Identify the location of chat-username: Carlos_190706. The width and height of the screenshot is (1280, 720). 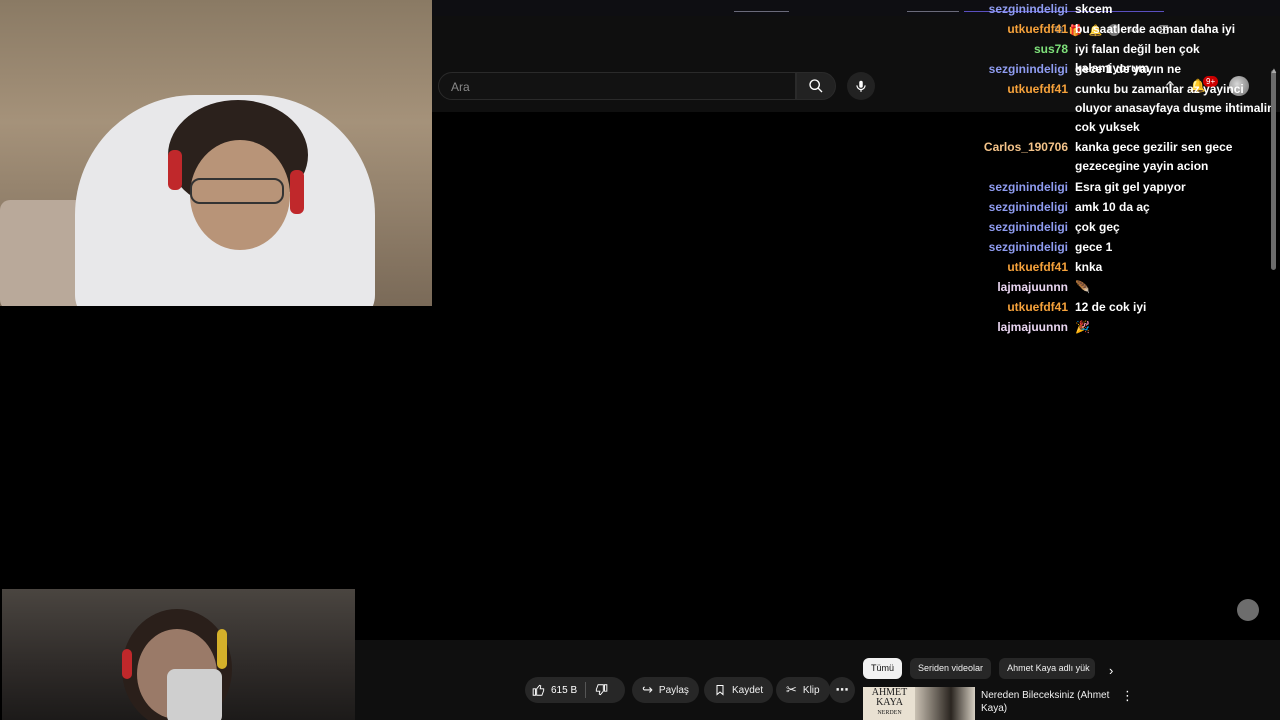
(1026, 147).